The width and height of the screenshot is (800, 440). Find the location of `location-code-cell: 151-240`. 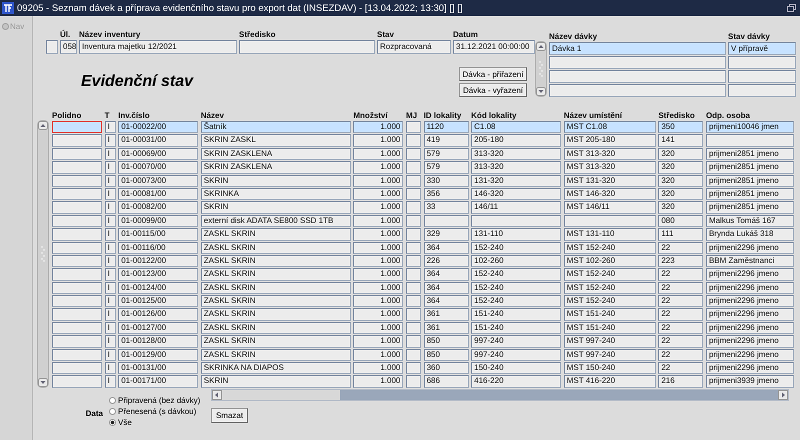

location-code-cell: 151-240 is located at coordinates (516, 328).